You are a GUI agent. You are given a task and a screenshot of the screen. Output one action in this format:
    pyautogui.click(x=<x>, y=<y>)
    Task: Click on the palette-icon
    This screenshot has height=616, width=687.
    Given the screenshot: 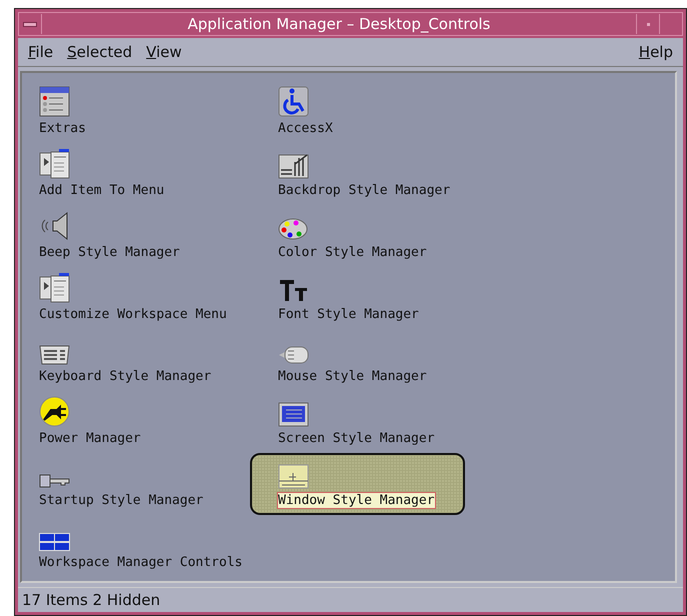 What is the action you would take?
    pyautogui.click(x=293, y=229)
    